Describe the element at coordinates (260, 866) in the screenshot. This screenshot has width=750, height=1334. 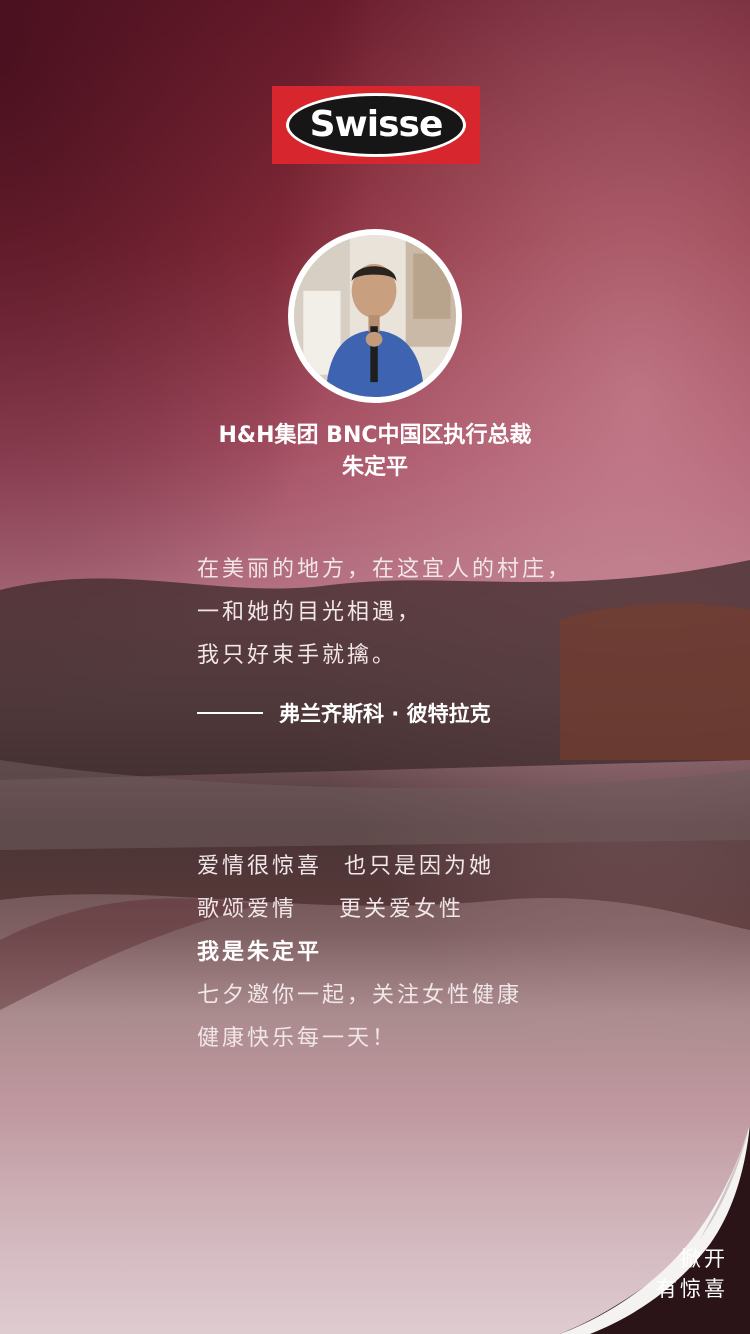
I see `message-line-1a: 爱情很惊喜` at that location.